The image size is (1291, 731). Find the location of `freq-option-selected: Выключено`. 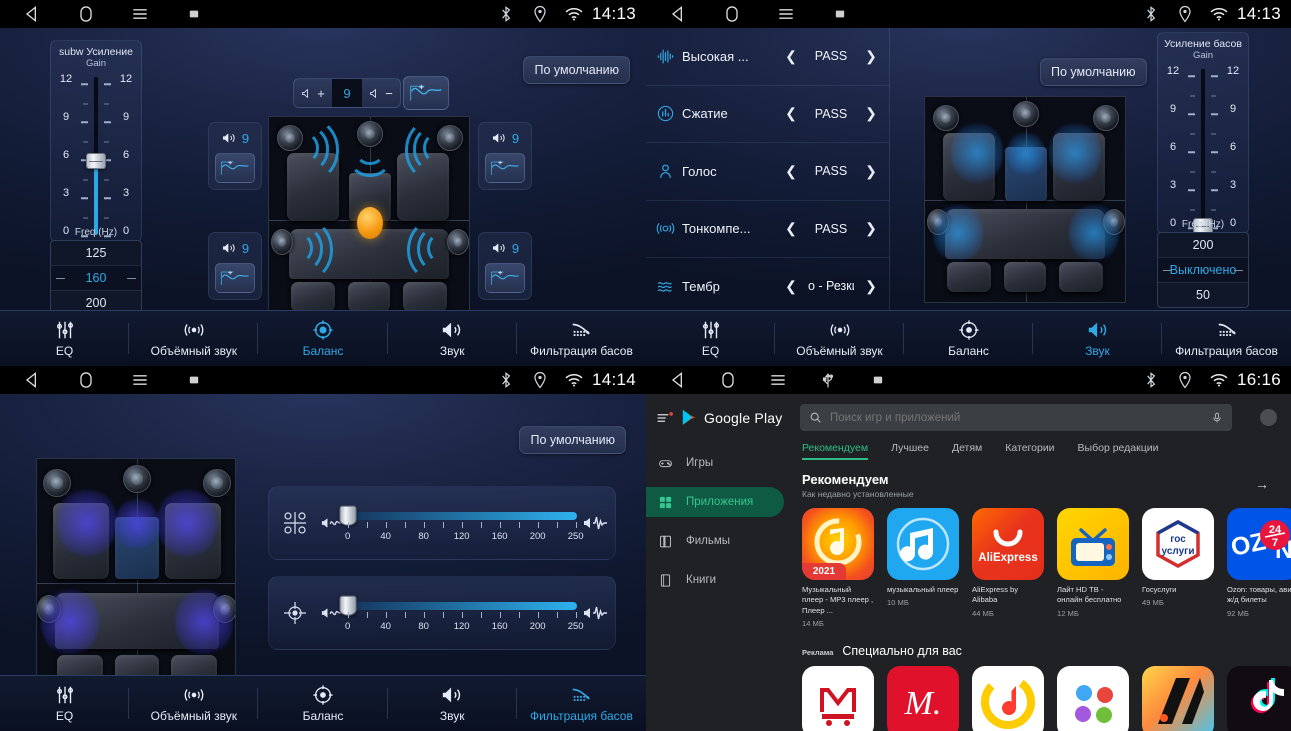

freq-option-selected: Выключено is located at coordinates (1203, 269).